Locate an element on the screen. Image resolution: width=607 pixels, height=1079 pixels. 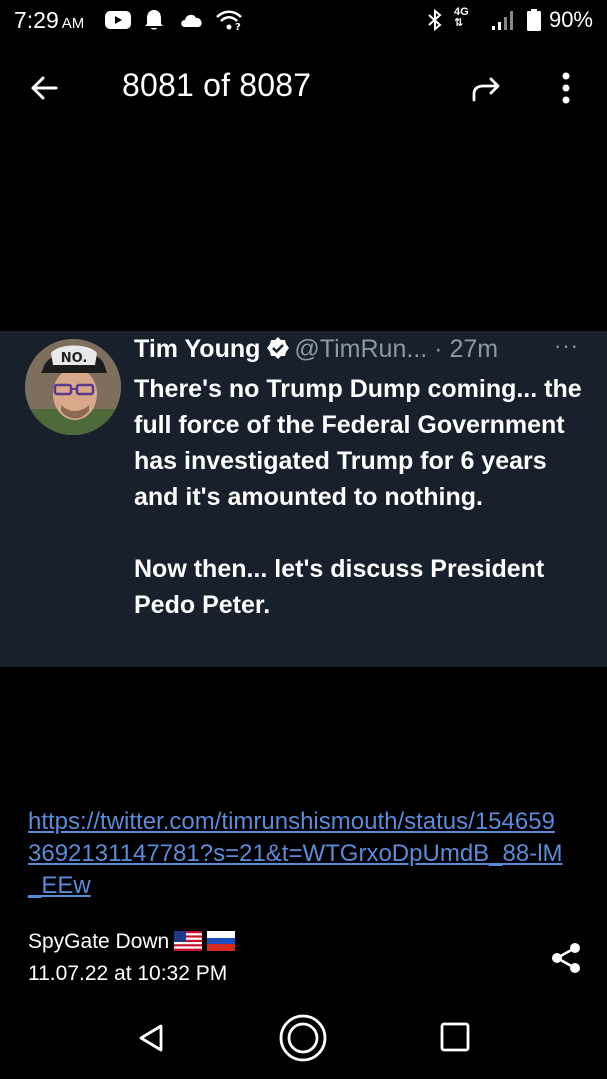
cloud-icon is located at coordinates (191, 20).